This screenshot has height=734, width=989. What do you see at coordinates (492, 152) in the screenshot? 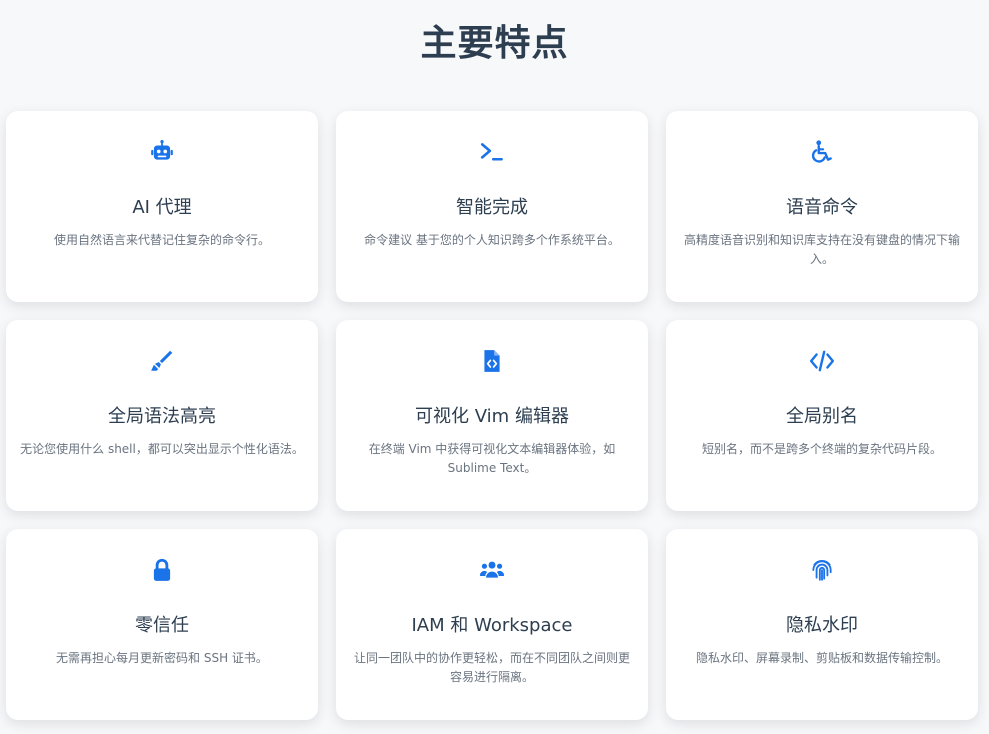
I see `terminal-icon` at bounding box center [492, 152].